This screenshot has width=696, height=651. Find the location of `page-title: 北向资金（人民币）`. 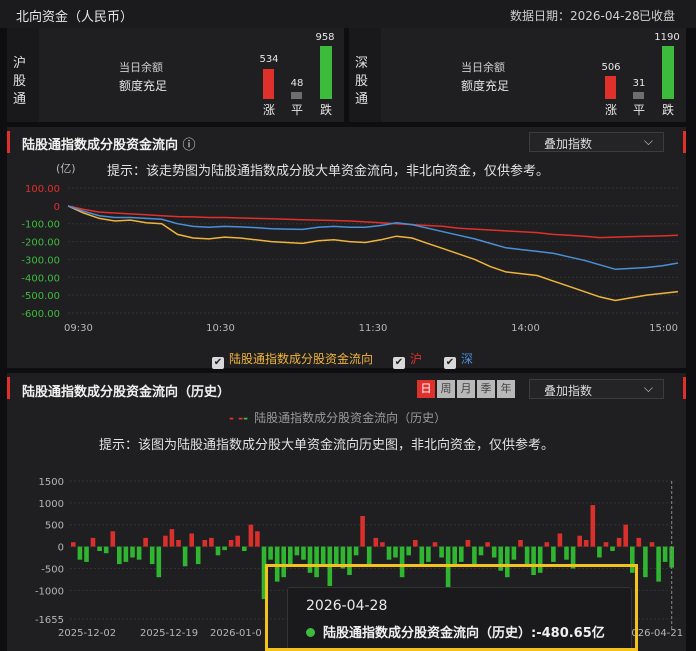

page-title: 北向资金（人民币） is located at coordinates (75, 17).